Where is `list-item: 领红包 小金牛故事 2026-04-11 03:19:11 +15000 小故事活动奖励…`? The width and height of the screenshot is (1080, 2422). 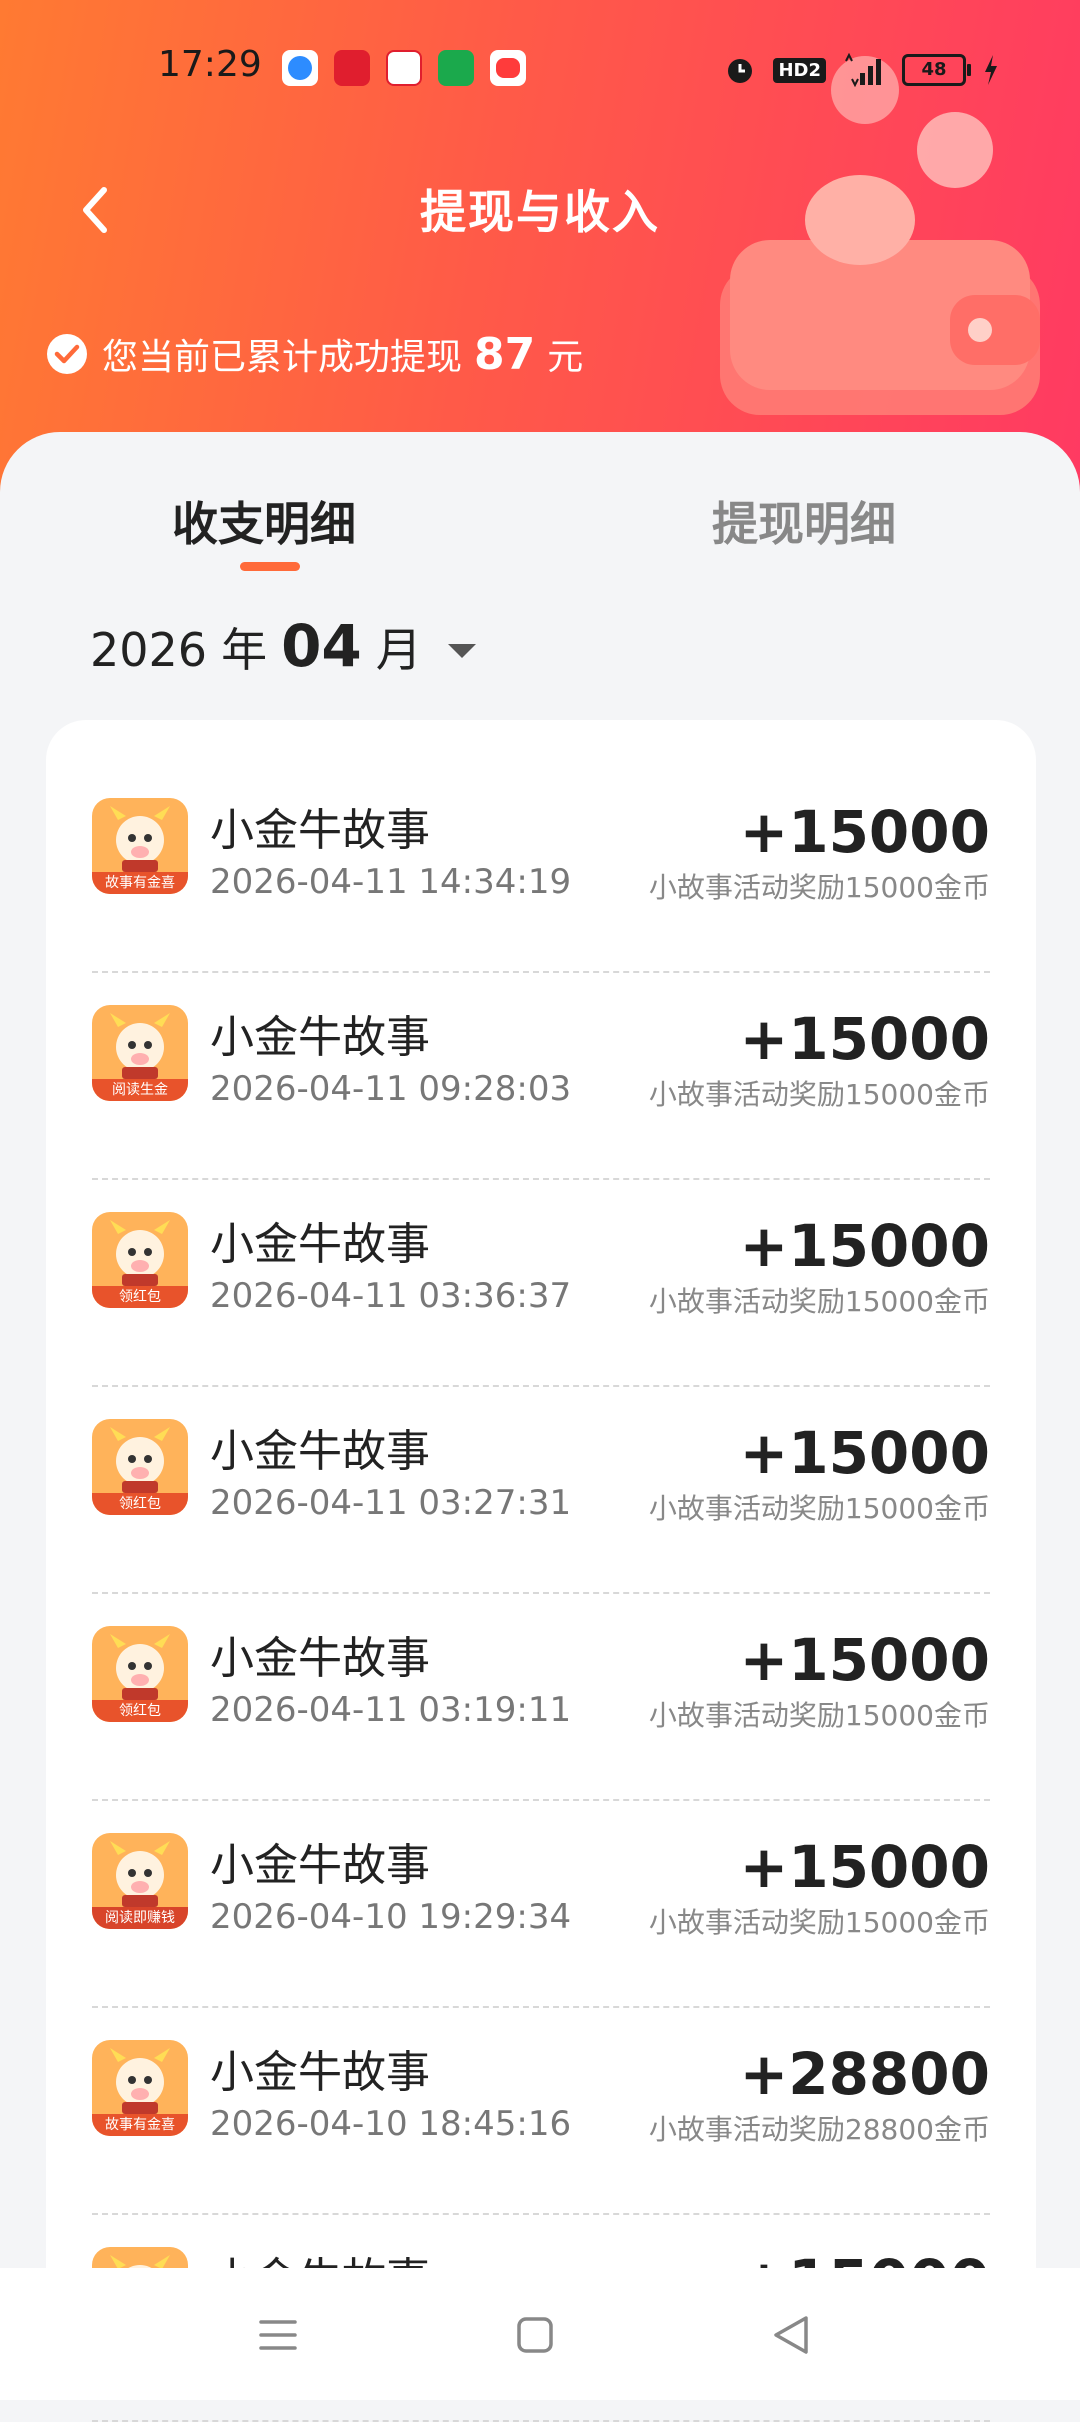 list-item: 领红包 小金牛故事 2026-04-11 03:19:11 +15000 小故事活动奖励… is located at coordinates (564, 1697).